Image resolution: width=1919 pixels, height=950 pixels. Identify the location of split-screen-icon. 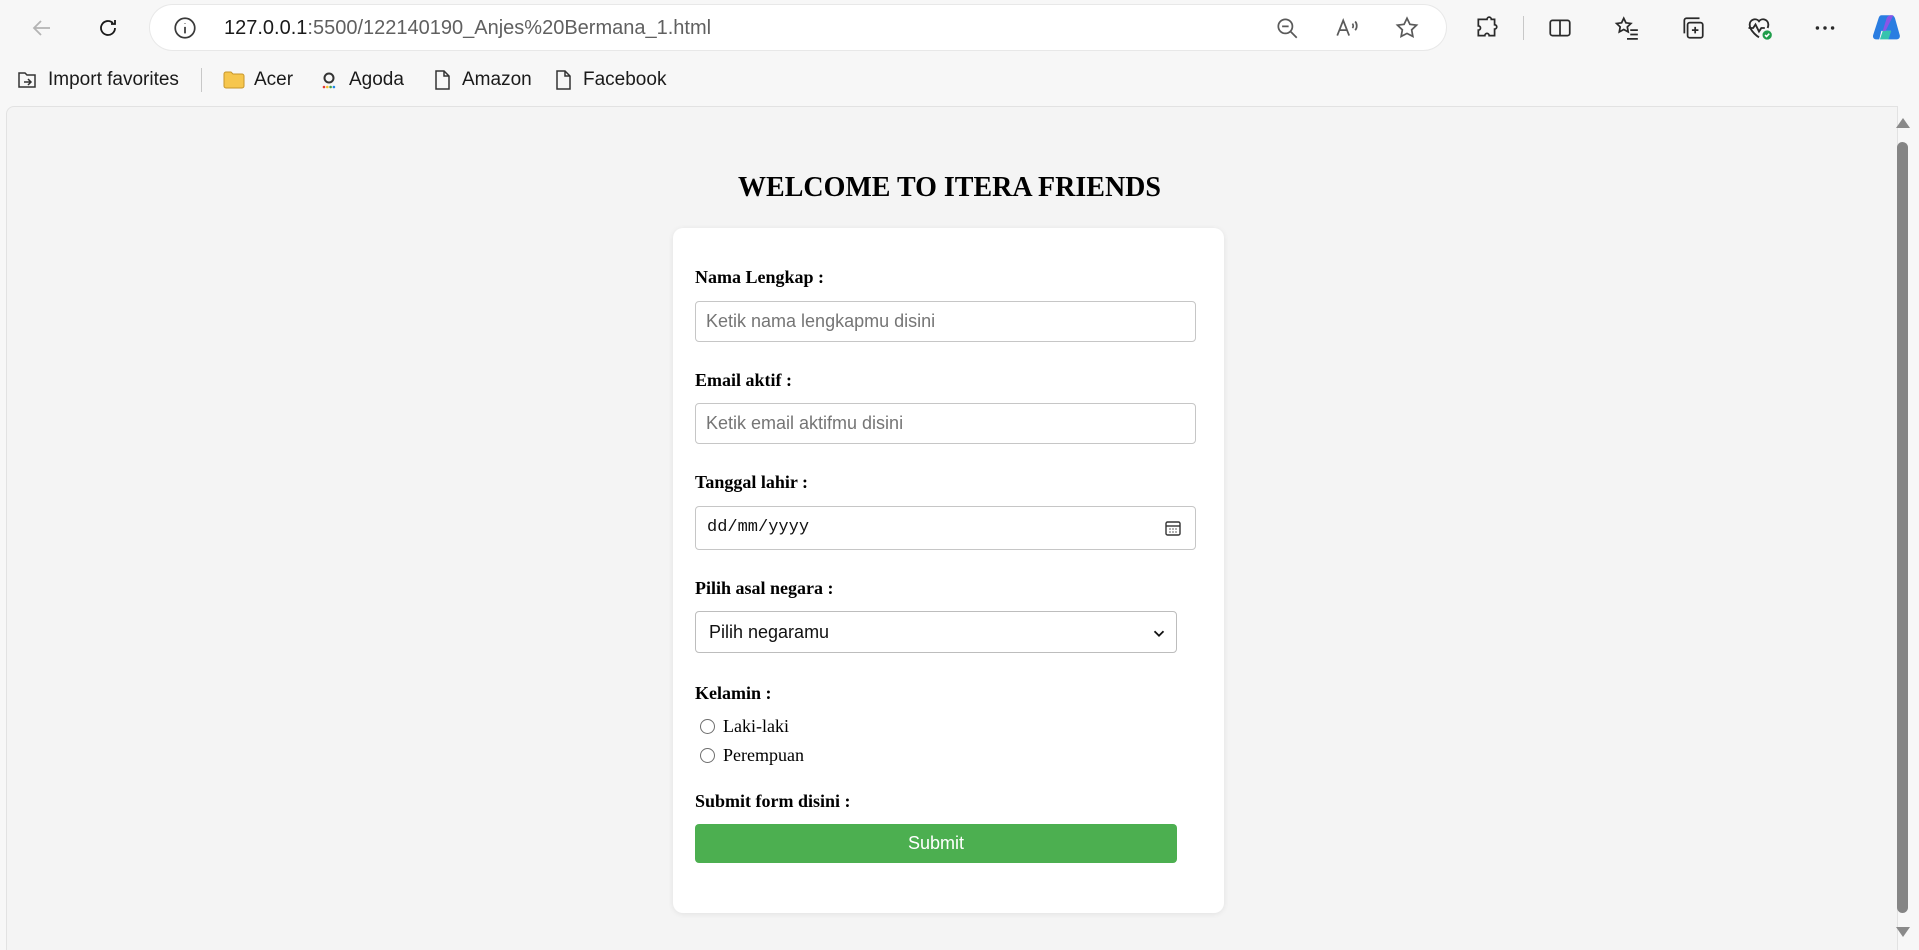
(1560, 28).